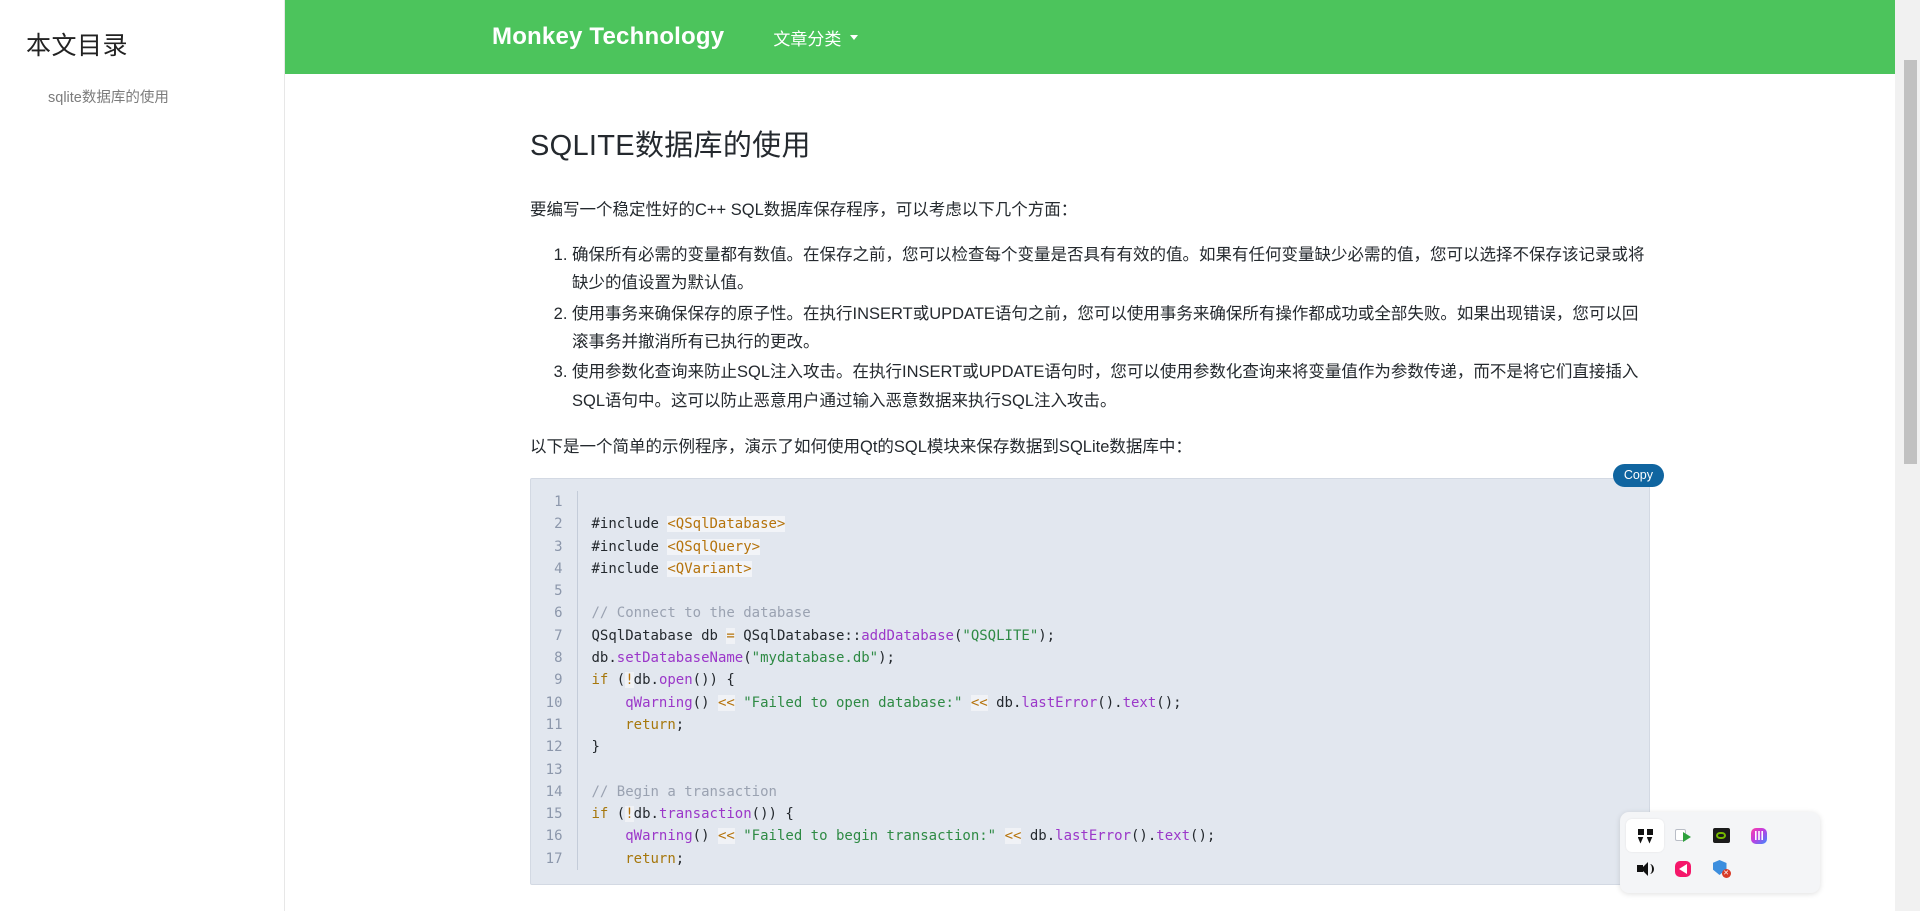  I want to click on system-tray-overflow-panel: ✕, so click(1720, 852).